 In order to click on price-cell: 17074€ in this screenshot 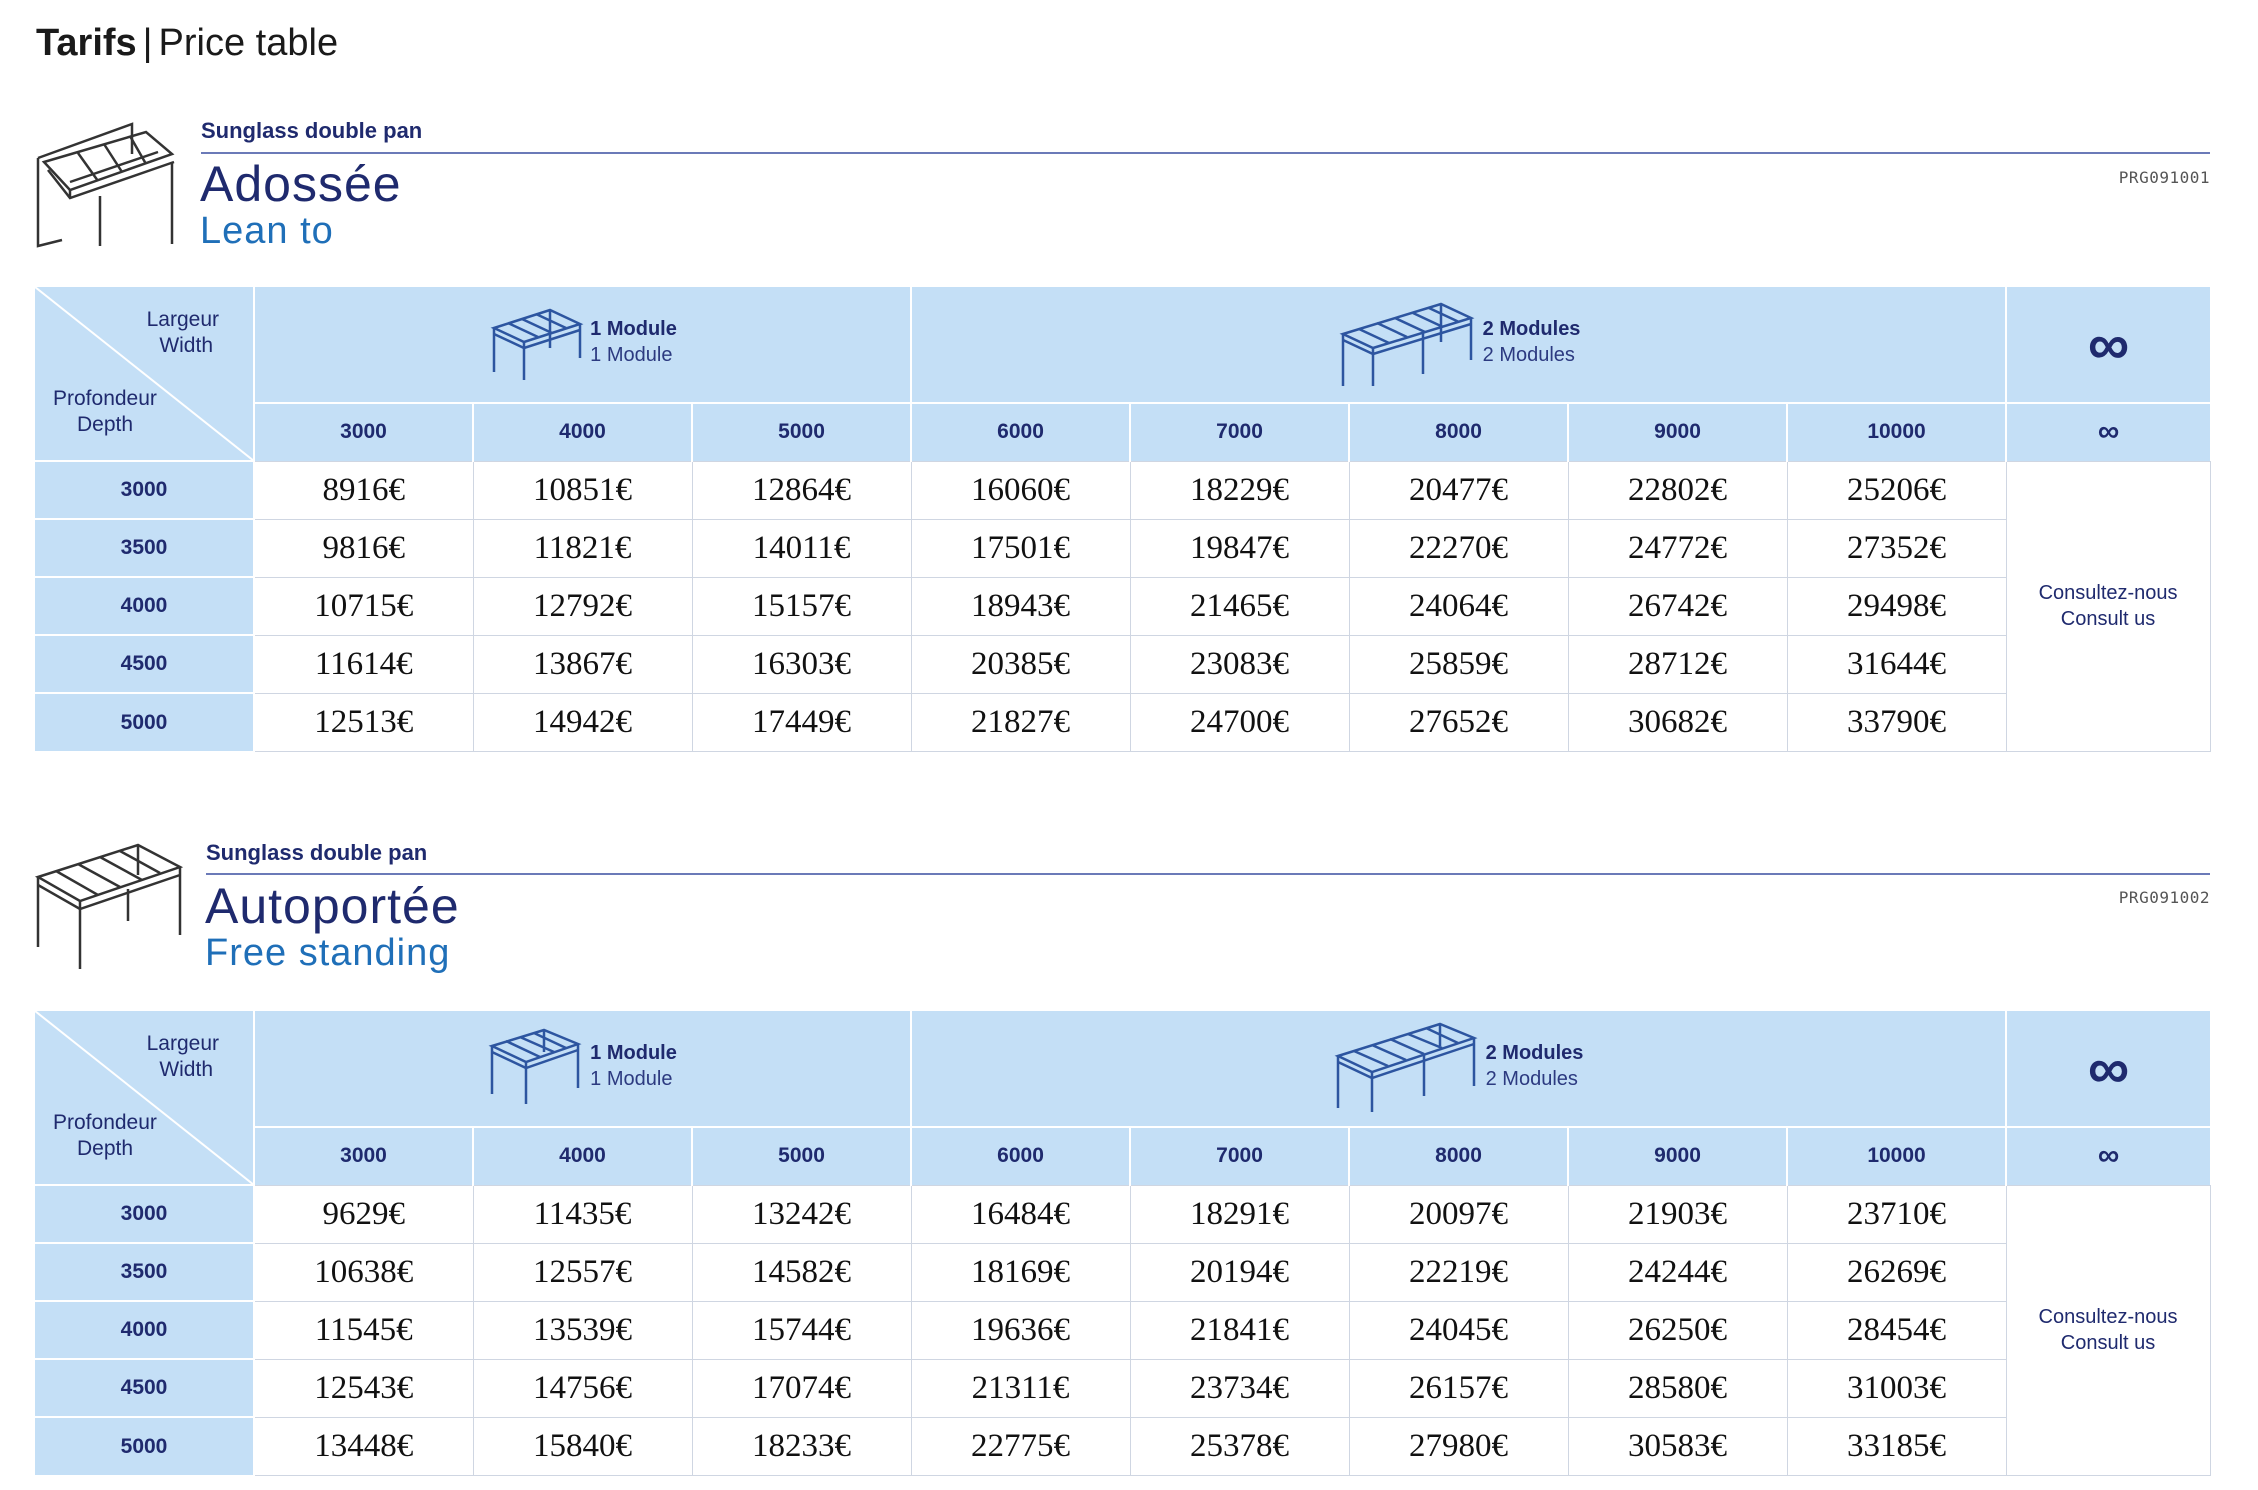, I will do `click(801, 1388)`.